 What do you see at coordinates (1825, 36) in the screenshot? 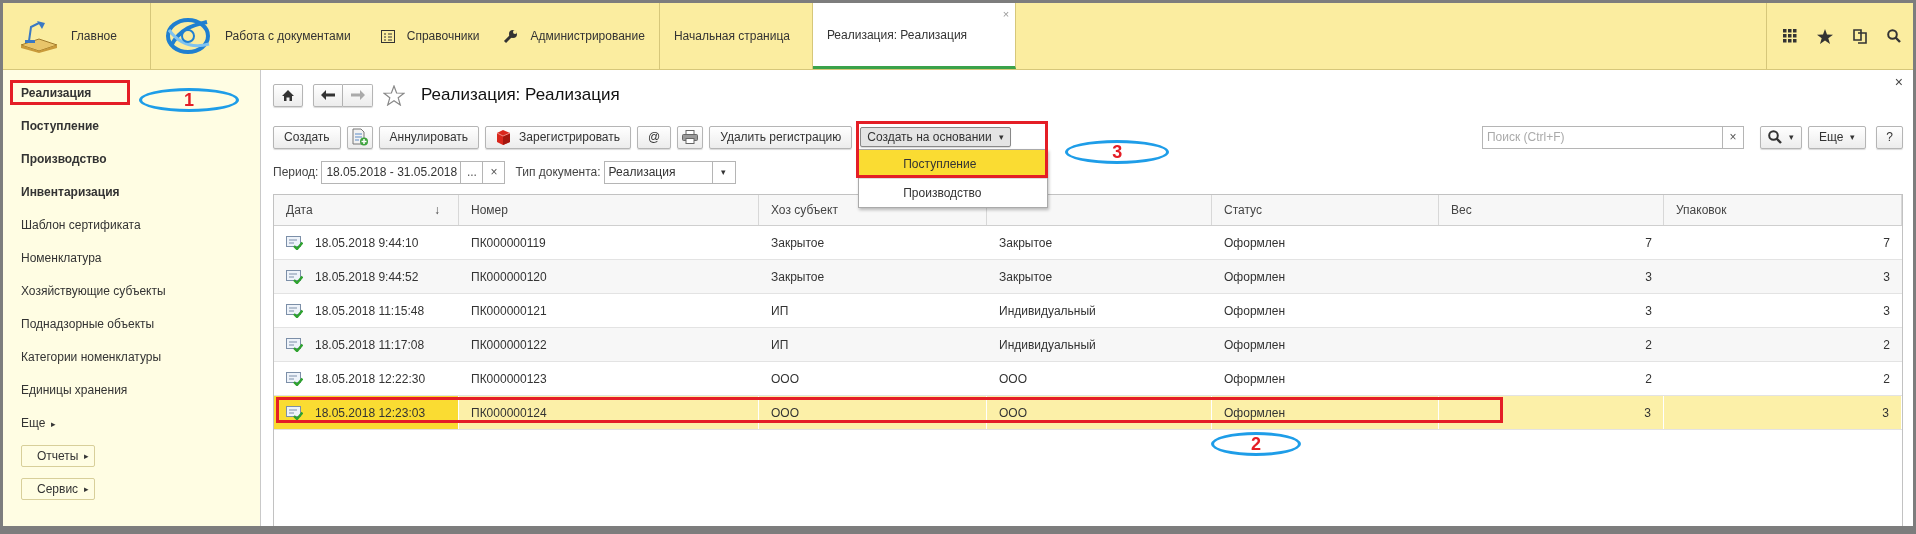
I see `star-icon` at bounding box center [1825, 36].